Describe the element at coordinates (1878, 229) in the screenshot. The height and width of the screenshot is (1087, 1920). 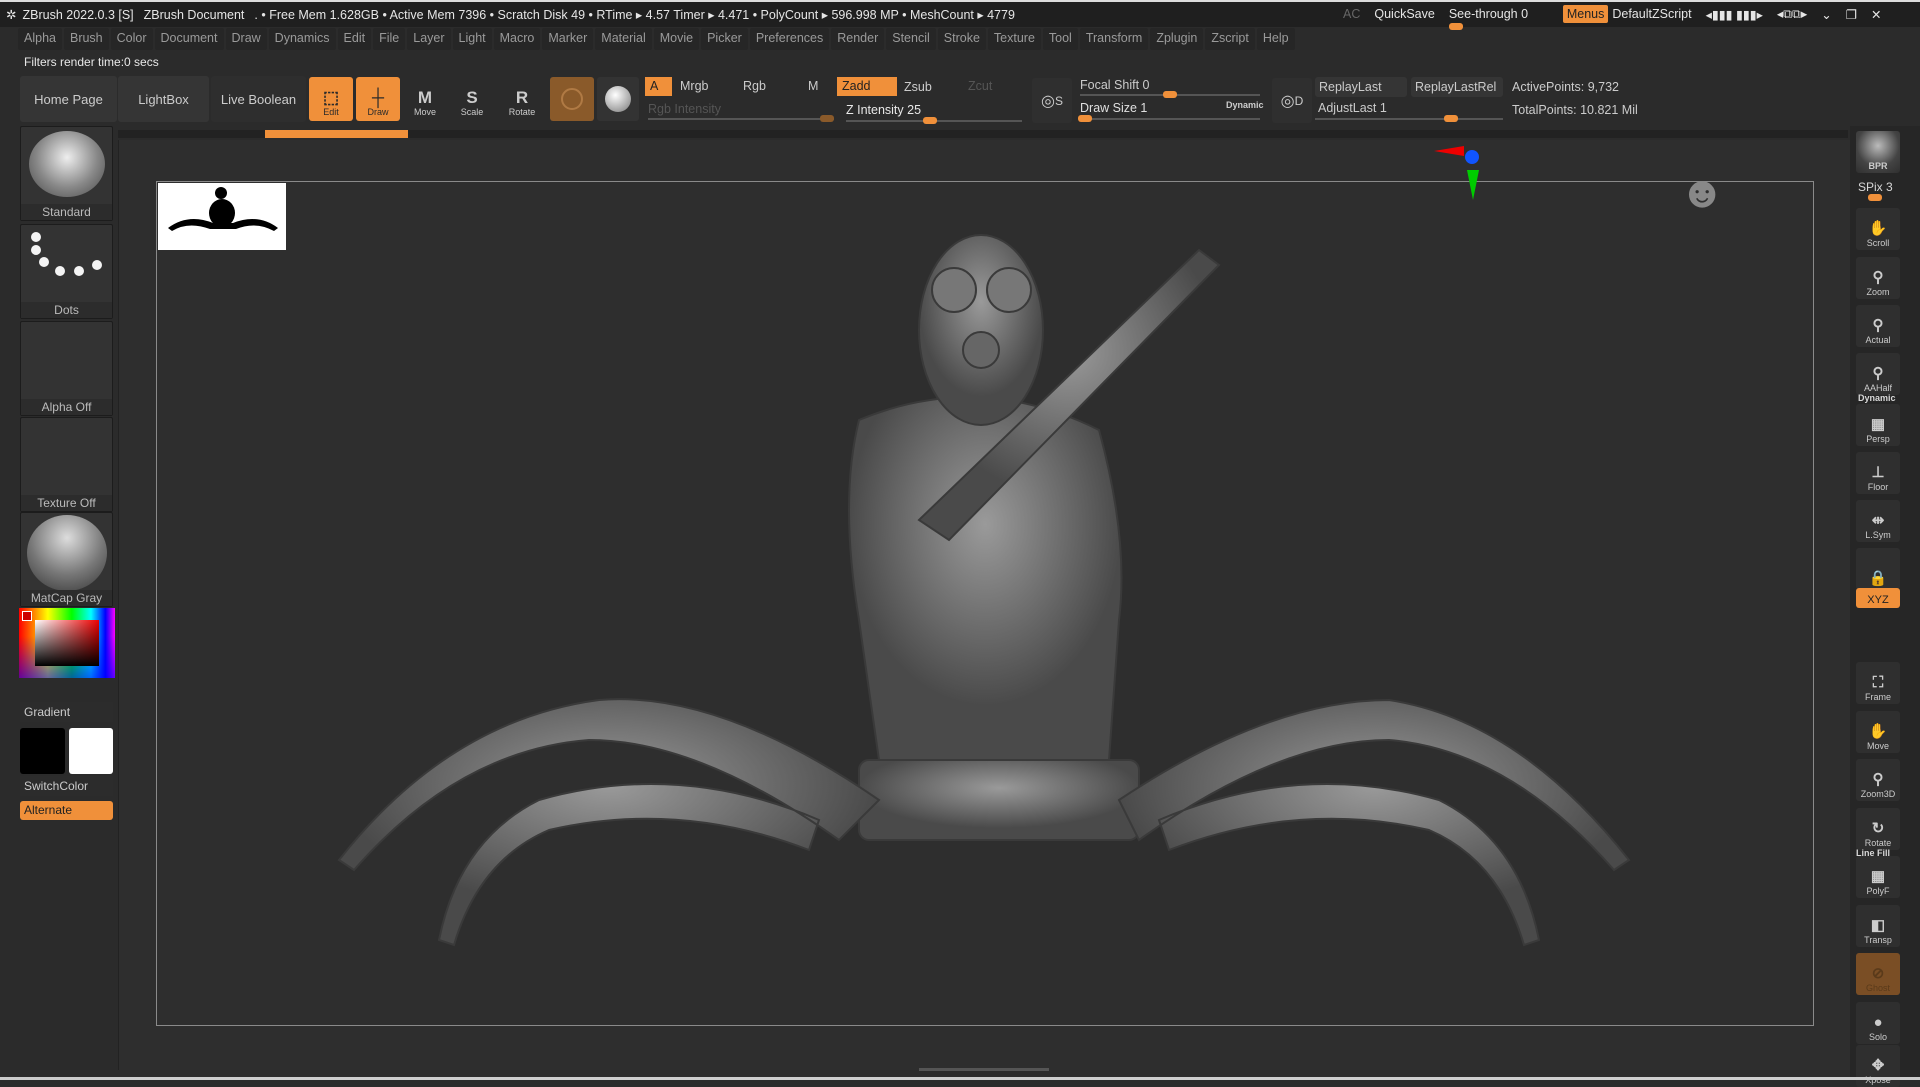
I see `shelf-button-scroll: ✋ Scroll` at that location.